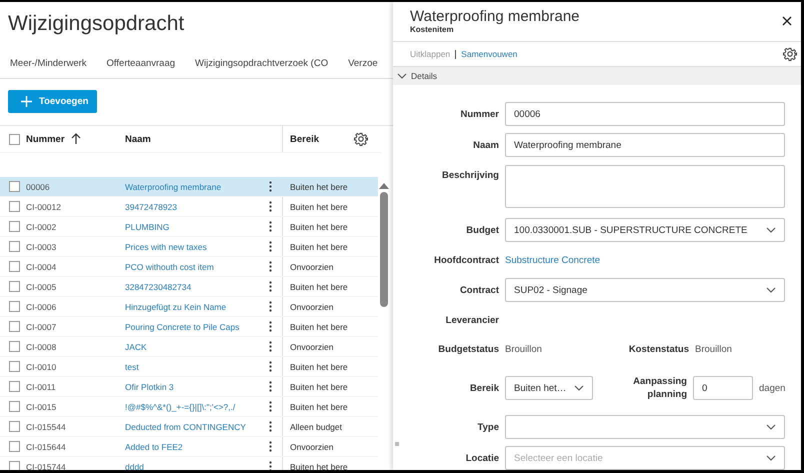 The height and width of the screenshot is (473, 804). What do you see at coordinates (42, 267) in the screenshot?
I see `table-cell-text: CI-0004` at bounding box center [42, 267].